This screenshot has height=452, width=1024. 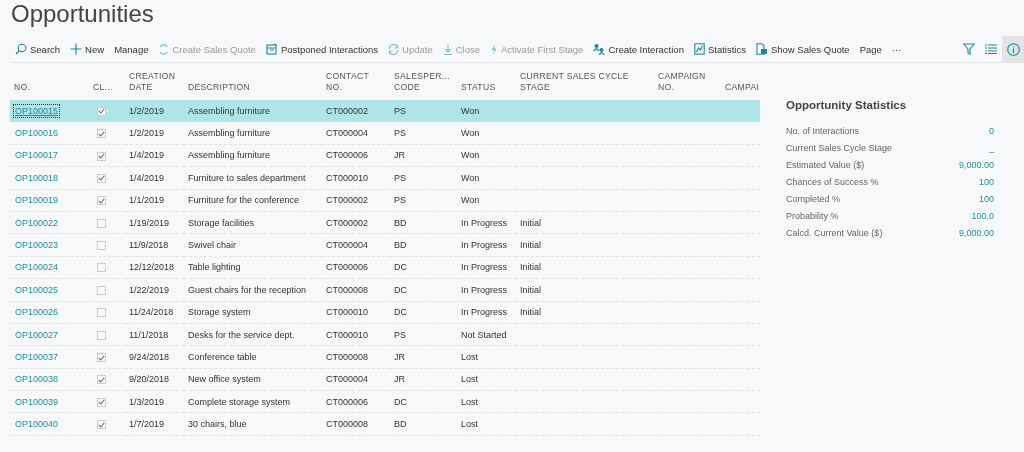 What do you see at coordinates (385, 357) in the screenshot?
I see `table-row: OP100037 9/24/2018 Conference table CT000008 JR Lost` at bounding box center [385, 357].